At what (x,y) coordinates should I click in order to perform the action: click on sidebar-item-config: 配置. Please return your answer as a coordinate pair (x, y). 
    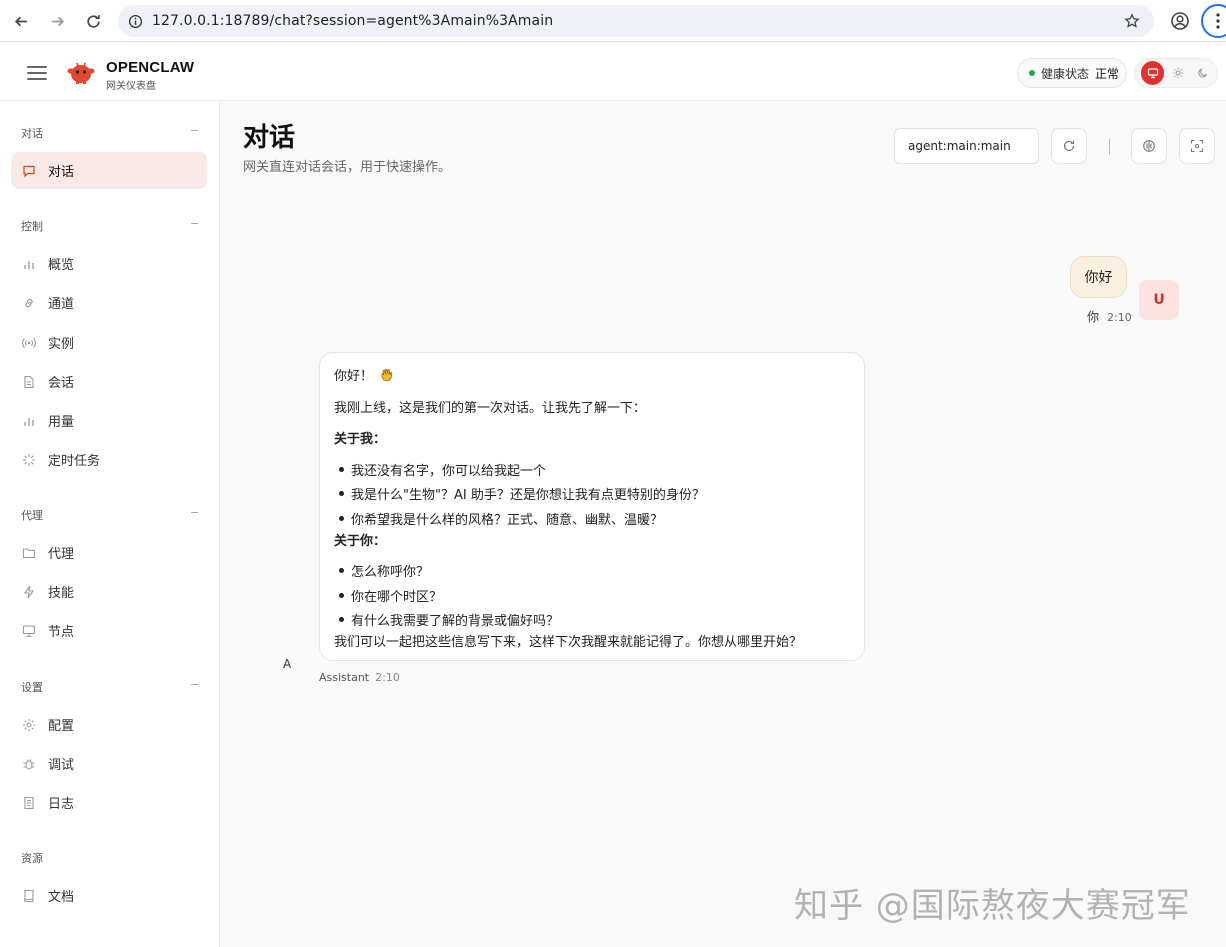
    Looking at the image, I should click on (109, 724).